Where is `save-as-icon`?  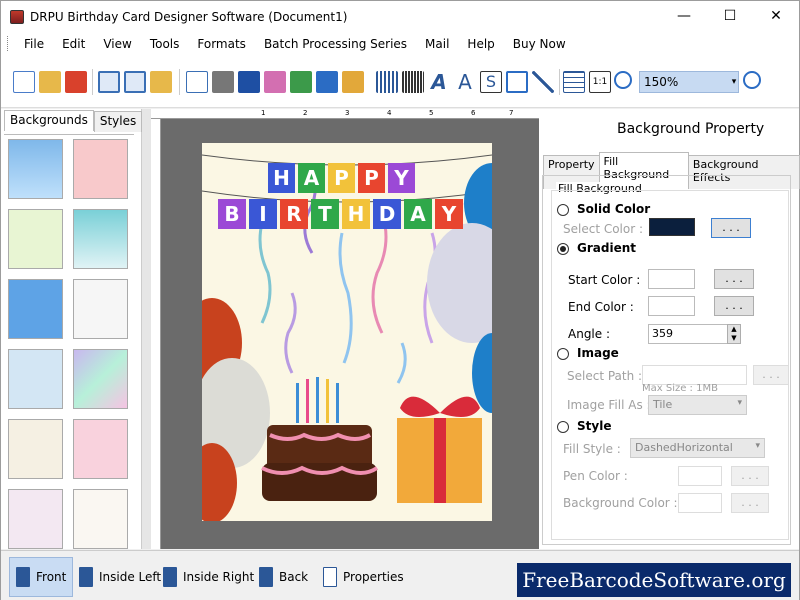 save-as-icon is located at coordinates (135, 82).